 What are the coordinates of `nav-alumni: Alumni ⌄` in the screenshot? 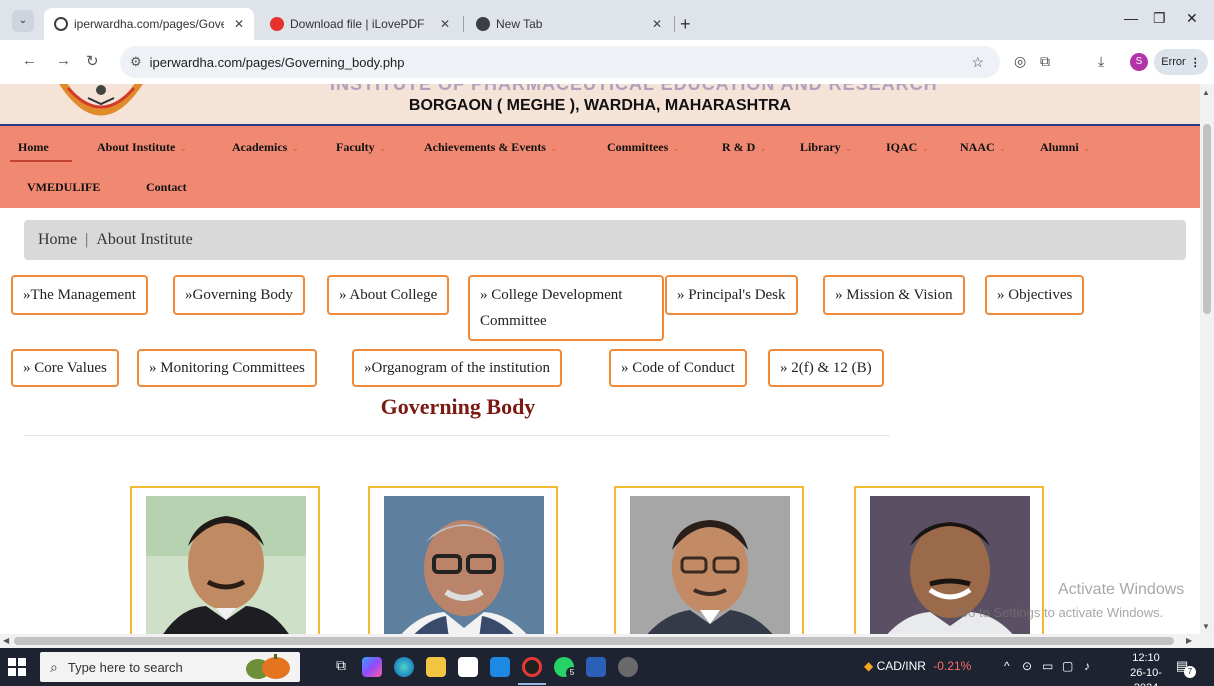 It's located at (1065, 147).